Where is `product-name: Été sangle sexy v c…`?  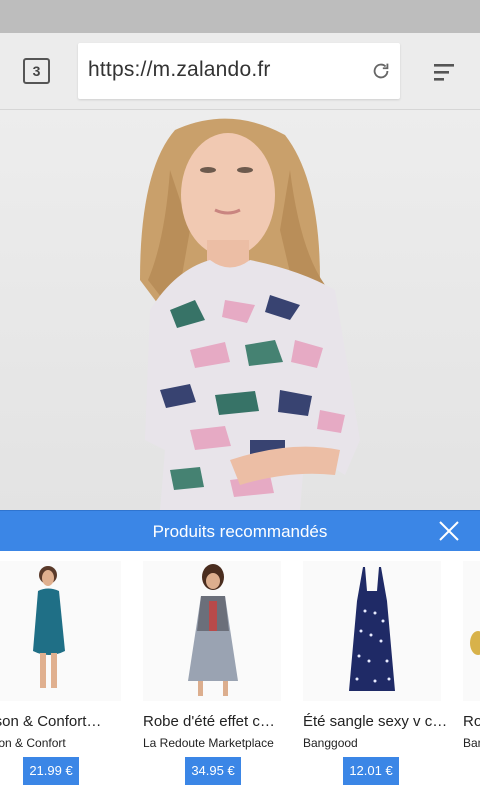
product-name: Été sangle sexy v c… is located at coordinates (375, 721).